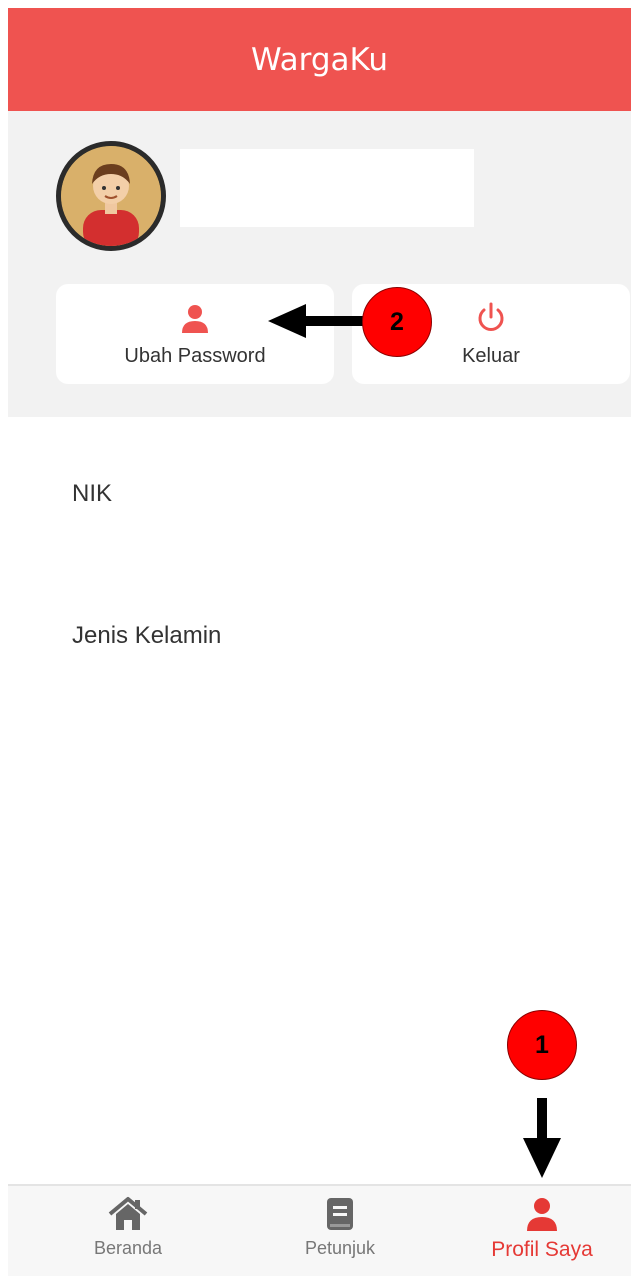  Describe the element at coordinates (397, 322) in the screenshot. I see `annotation-badge-2: 2` at that location.